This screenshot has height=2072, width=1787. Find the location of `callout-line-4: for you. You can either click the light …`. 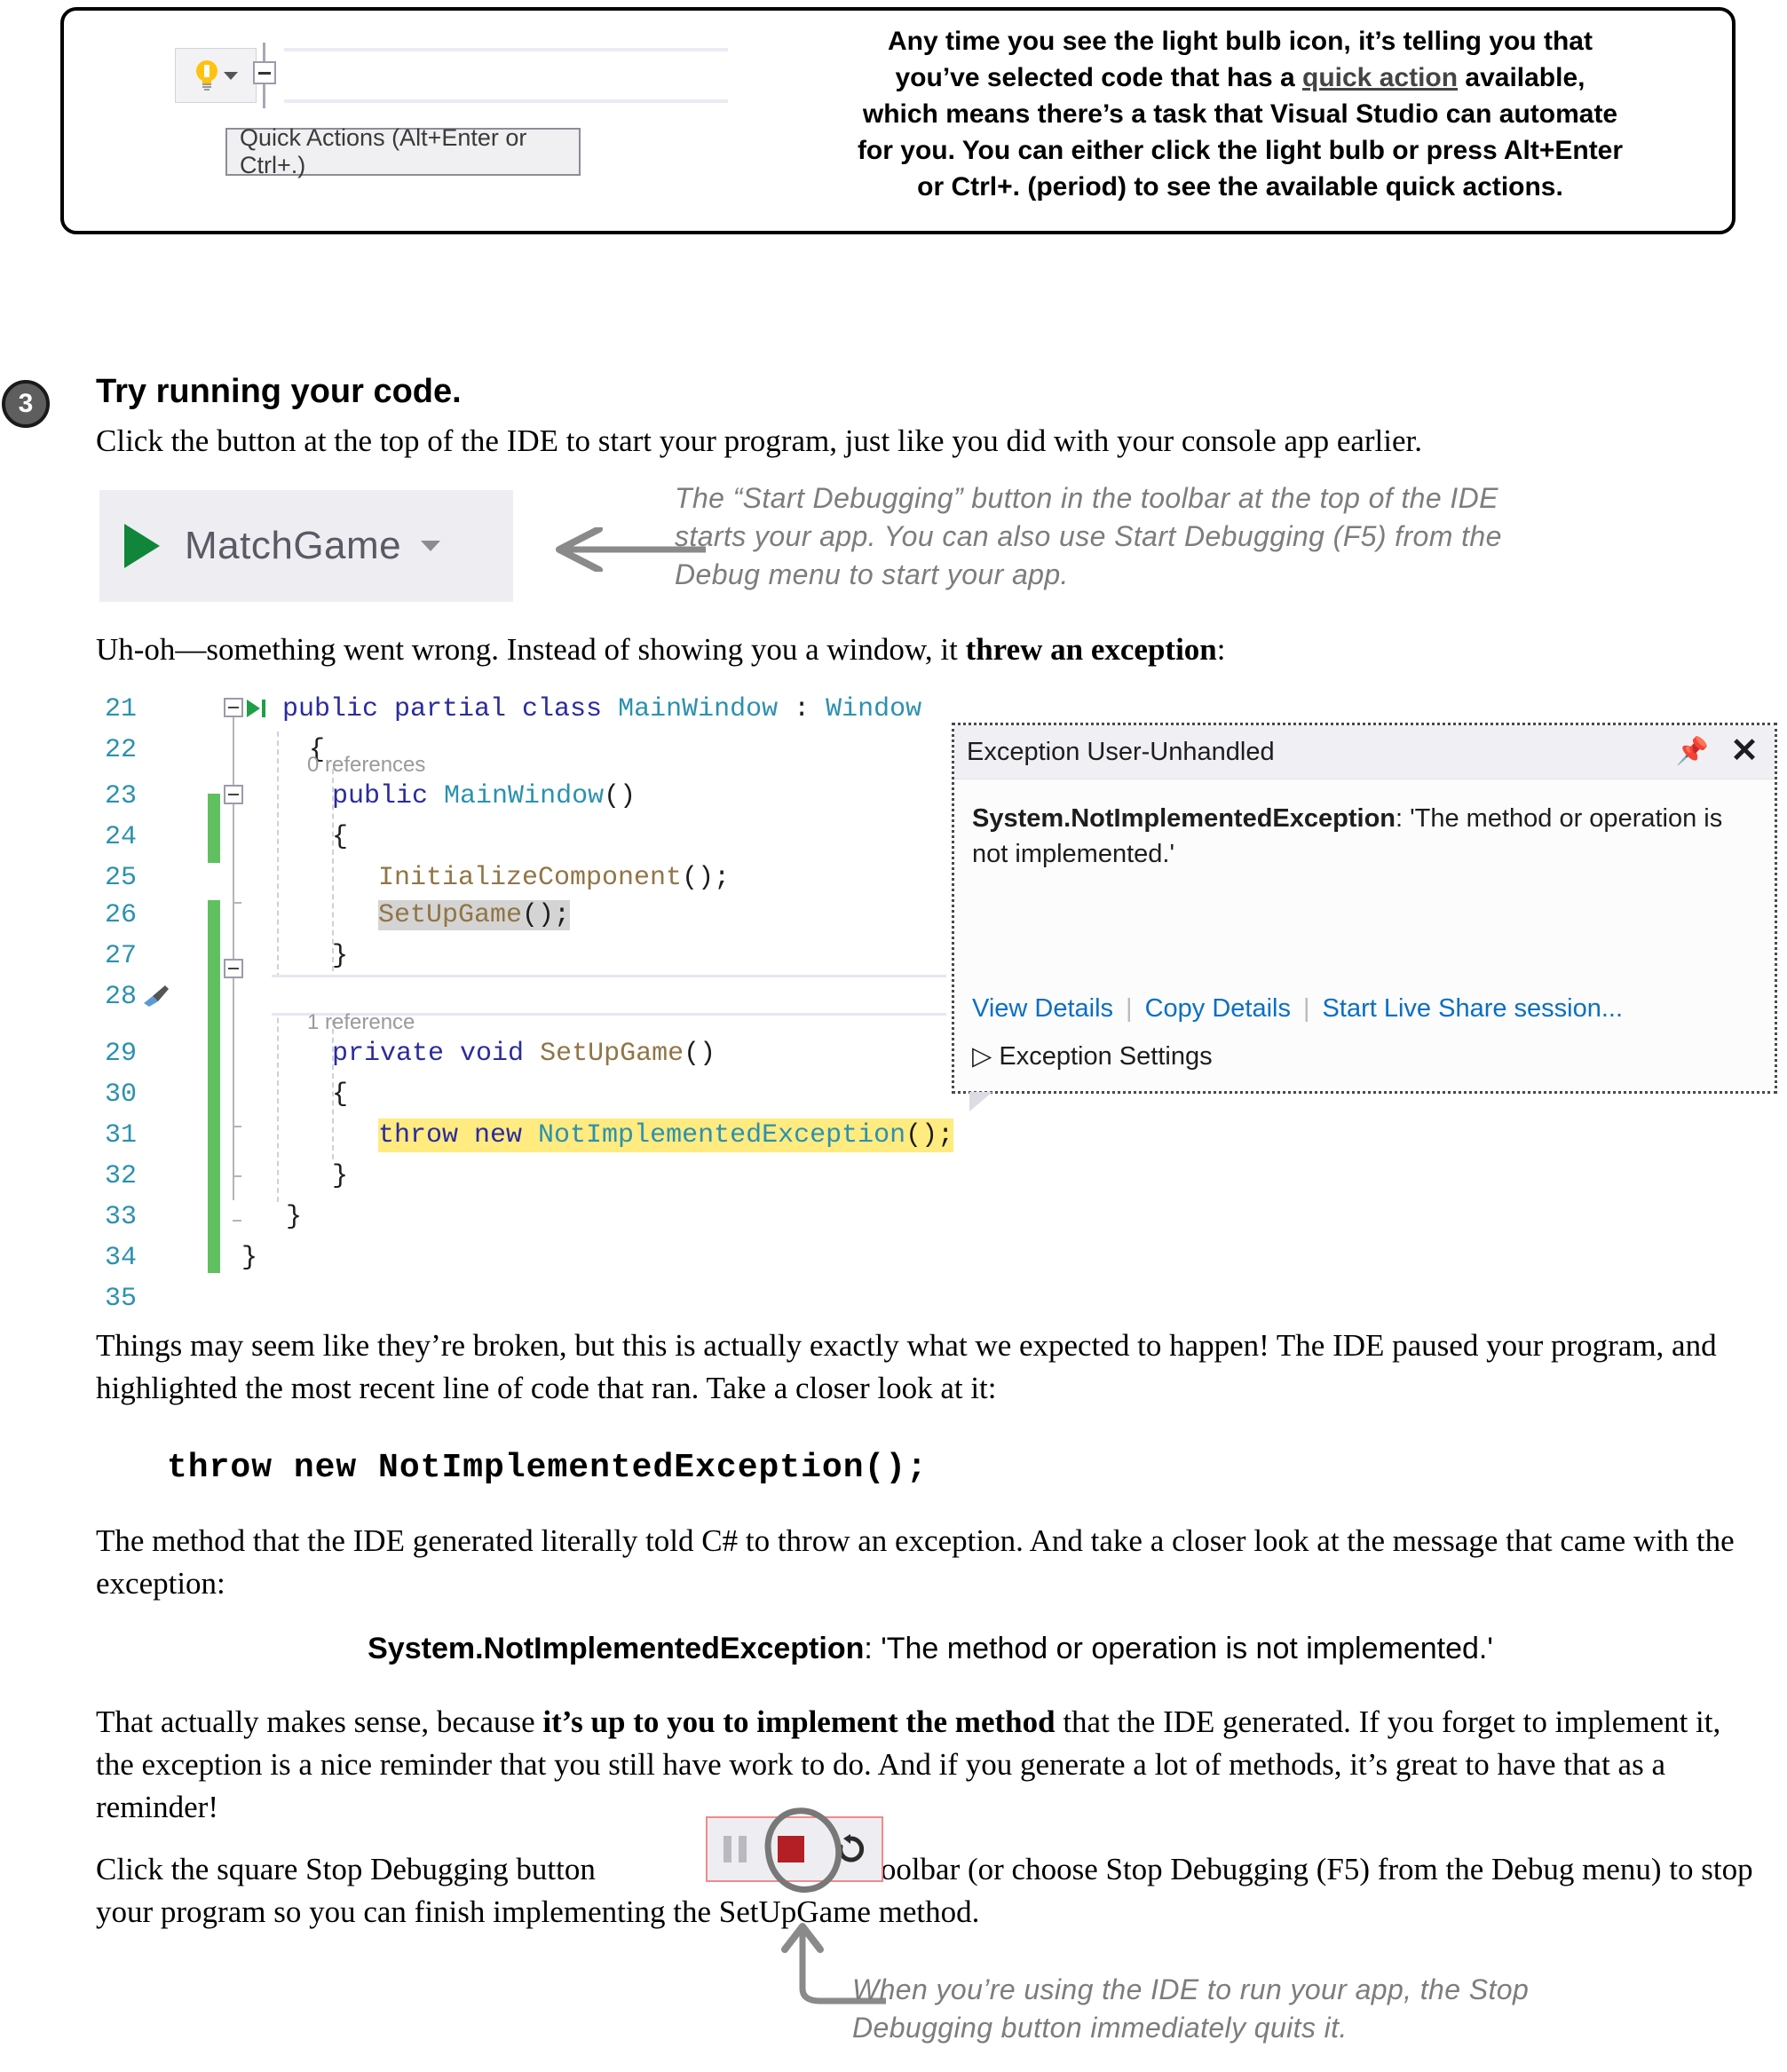

callout-line-4: for you. You can either click the light … is located at coordinates (1240, 151).